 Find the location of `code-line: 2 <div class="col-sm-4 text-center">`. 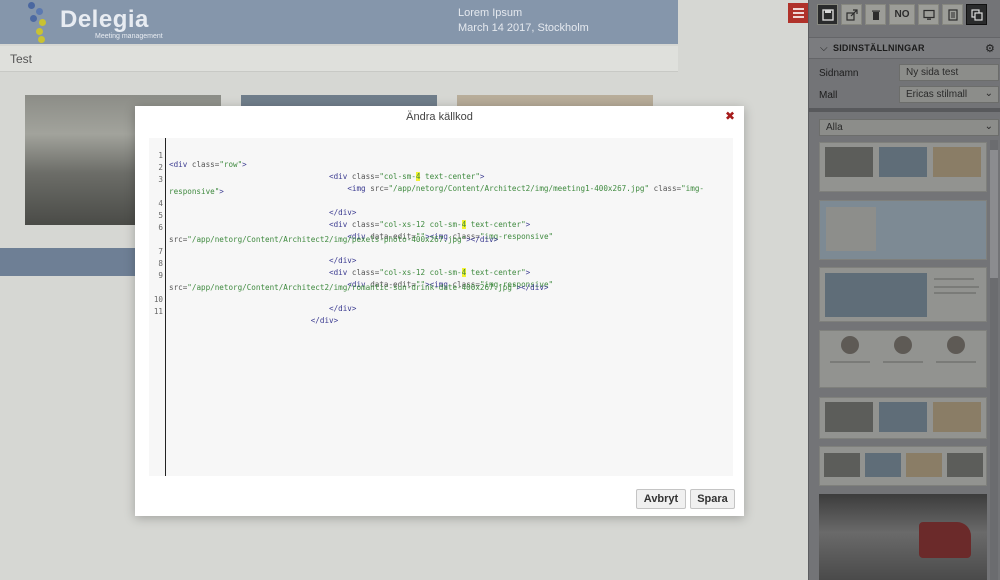

code-line: 2 <div class="col-sm-4 text-center"> is located at coordinates (321, 172).